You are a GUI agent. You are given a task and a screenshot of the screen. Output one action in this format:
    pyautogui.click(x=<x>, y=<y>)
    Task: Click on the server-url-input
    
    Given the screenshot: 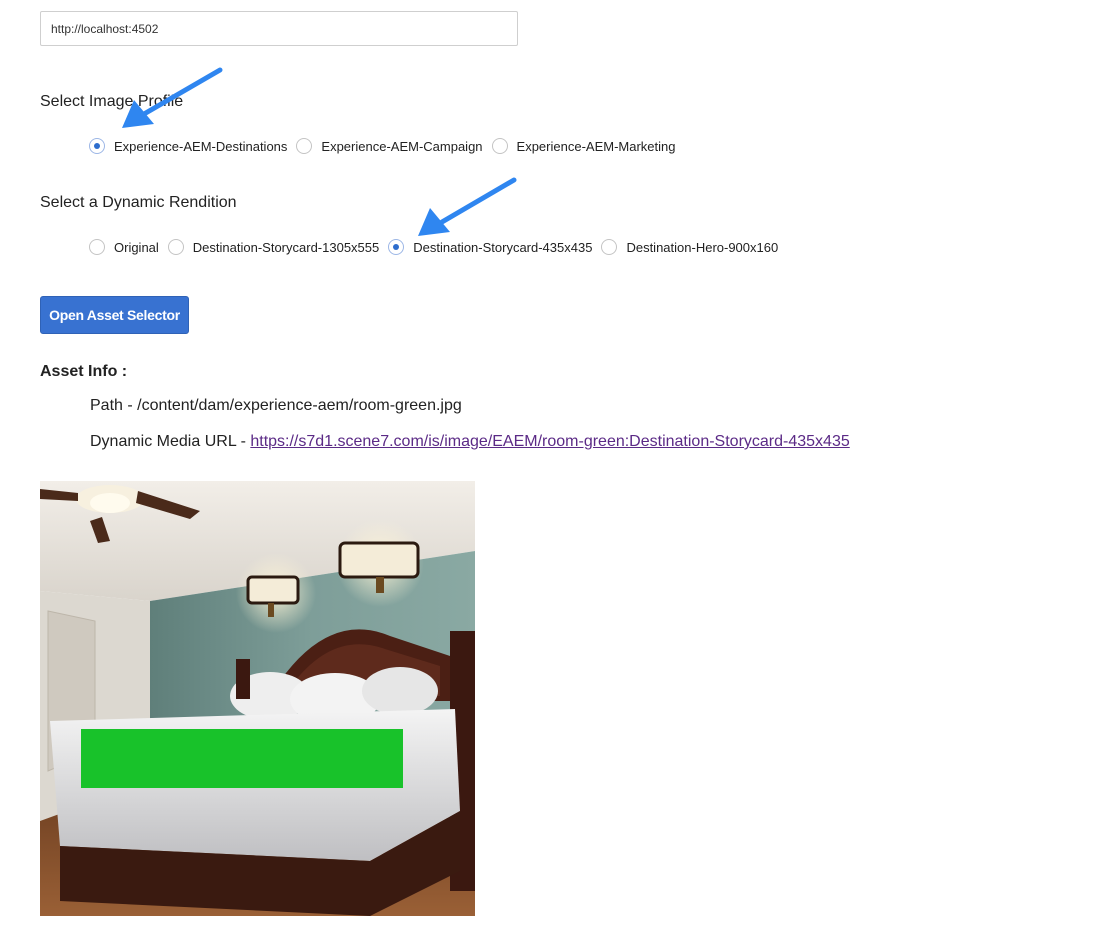 What is the action you would take?
    pyautogui.click(x=279, y=28)
    